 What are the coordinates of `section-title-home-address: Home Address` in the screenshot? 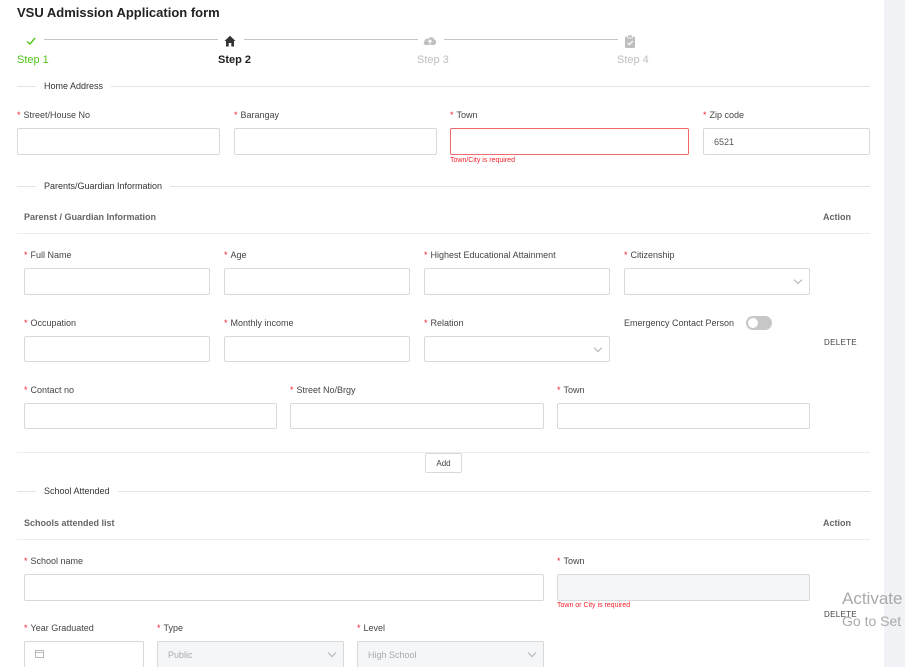 It's located at (74, 86).